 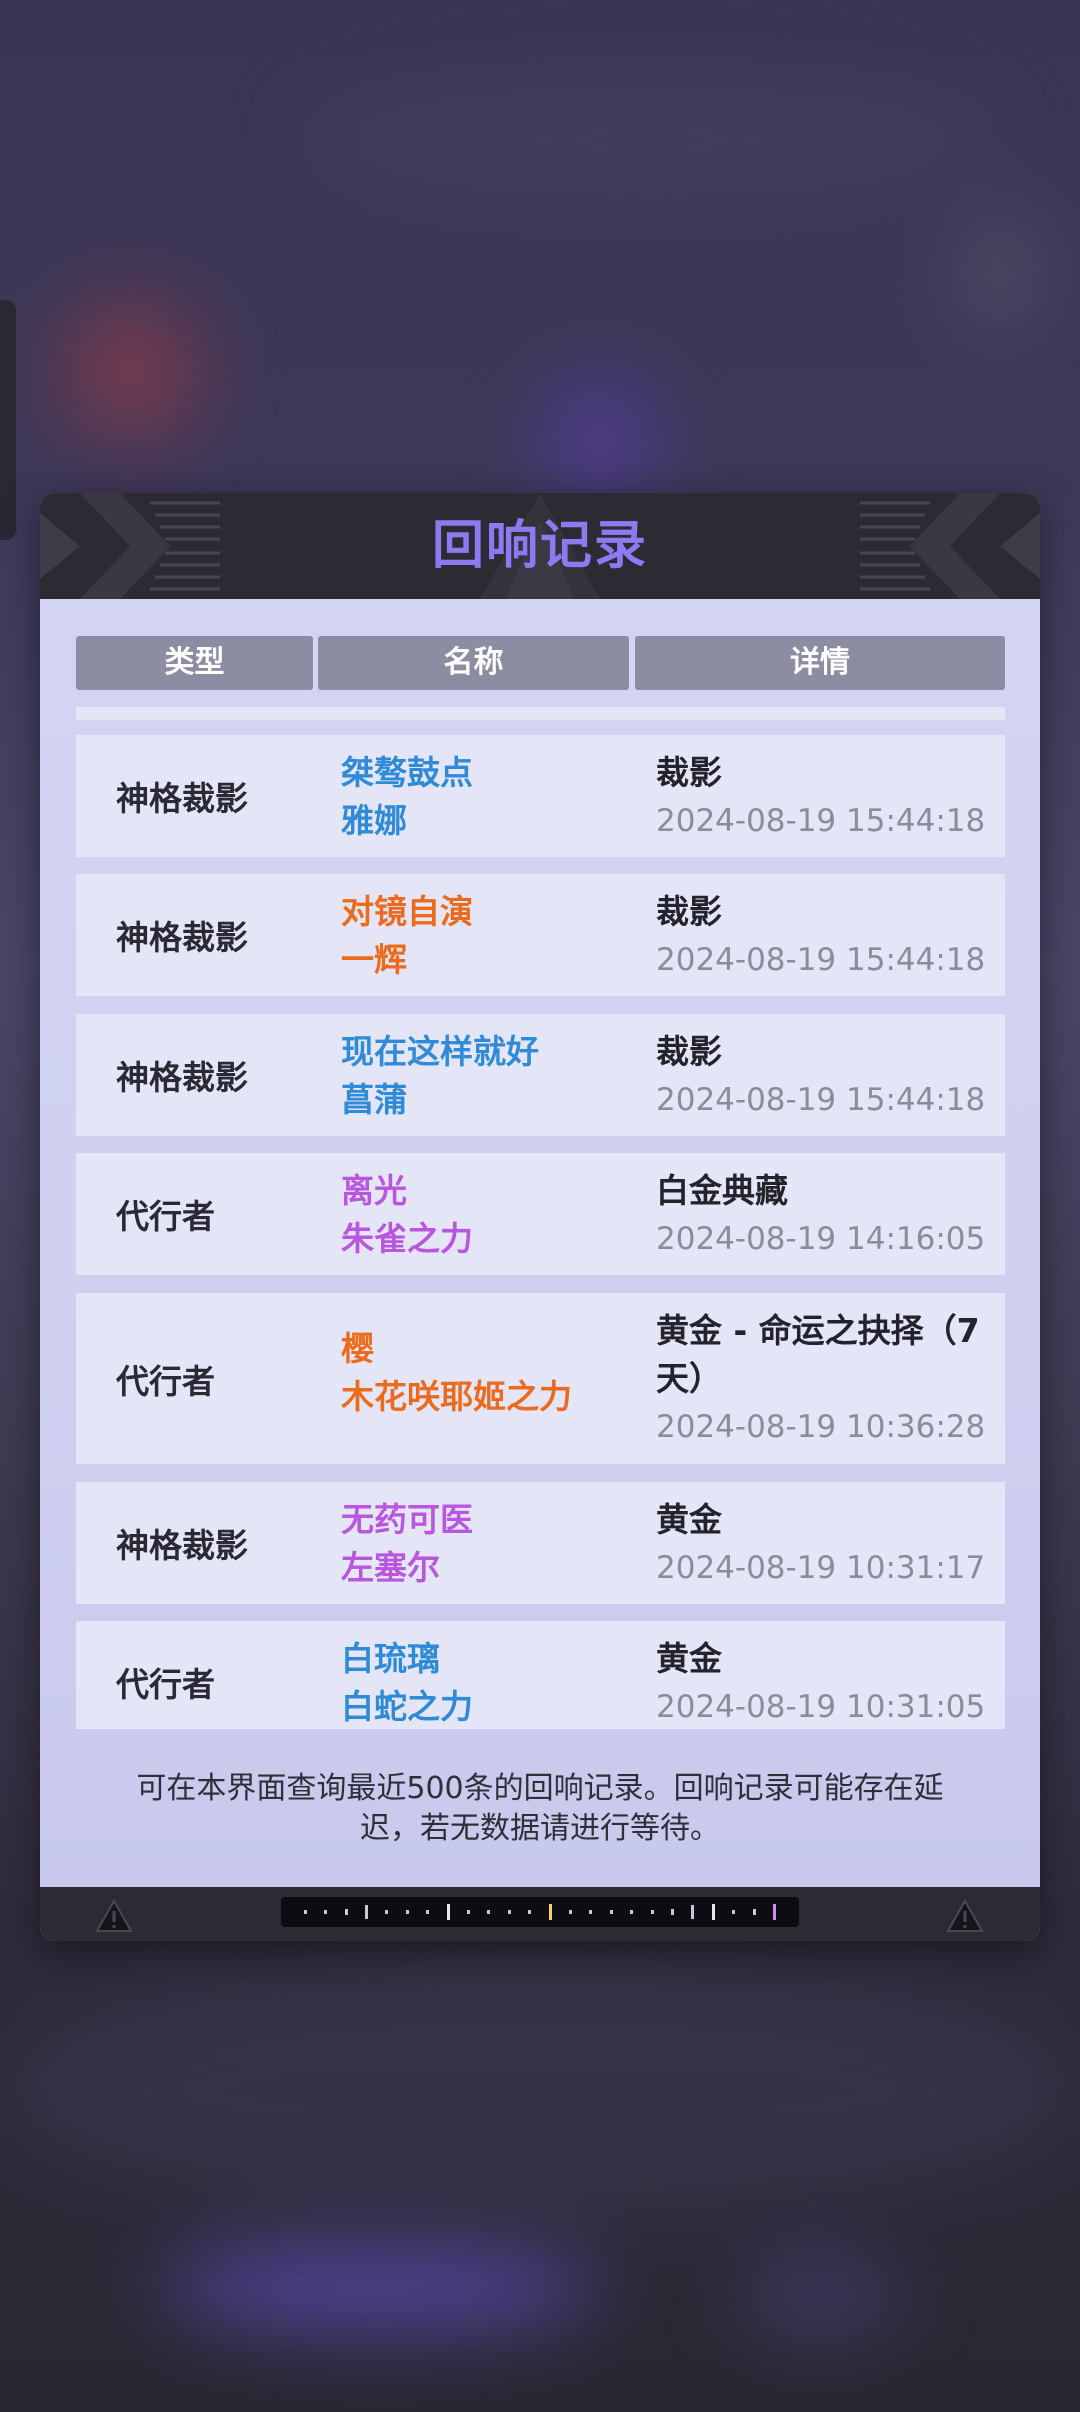 I want to click on table-row: 代行者 白琉璃 白蛇之力 黄金 2024-08-19 10:31:05, so click(x=540, y=1675).